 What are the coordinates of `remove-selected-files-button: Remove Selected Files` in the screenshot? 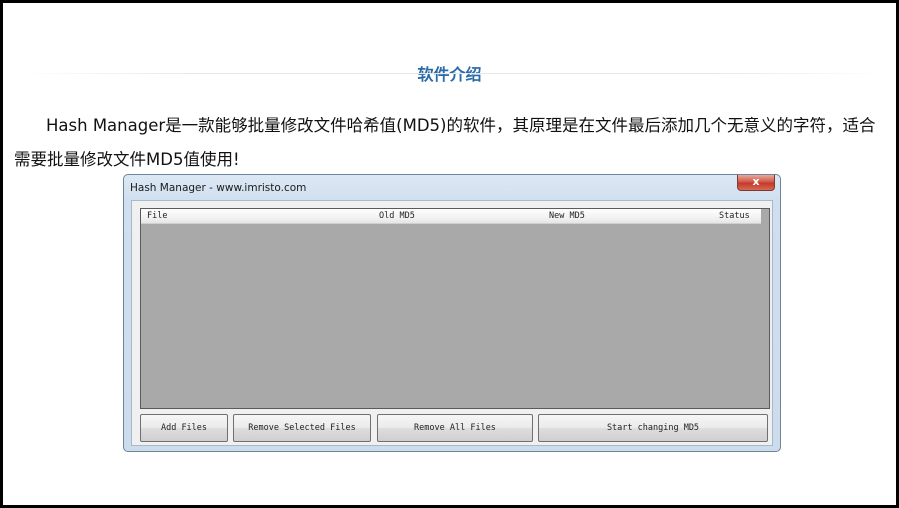 It's located at (302, 428).